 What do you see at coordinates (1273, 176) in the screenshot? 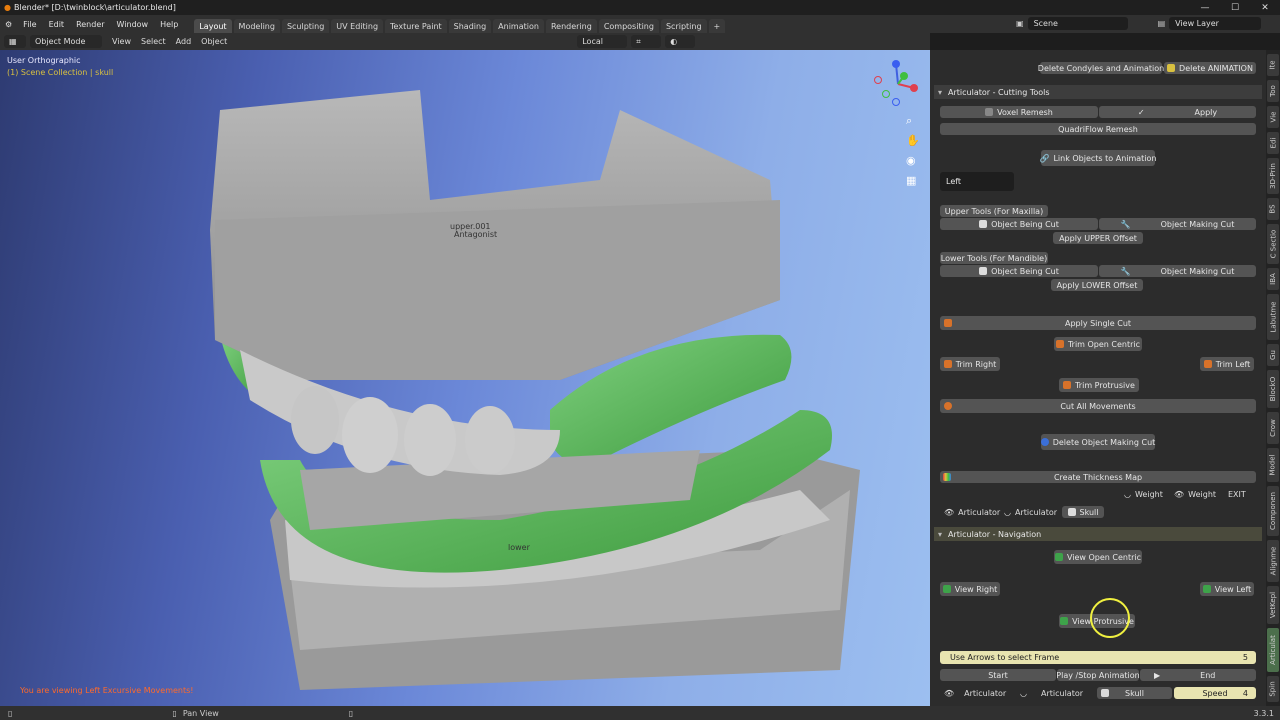
I see `vtab-3d-print: 3D-Prin` at bounding box center [1273, 176].